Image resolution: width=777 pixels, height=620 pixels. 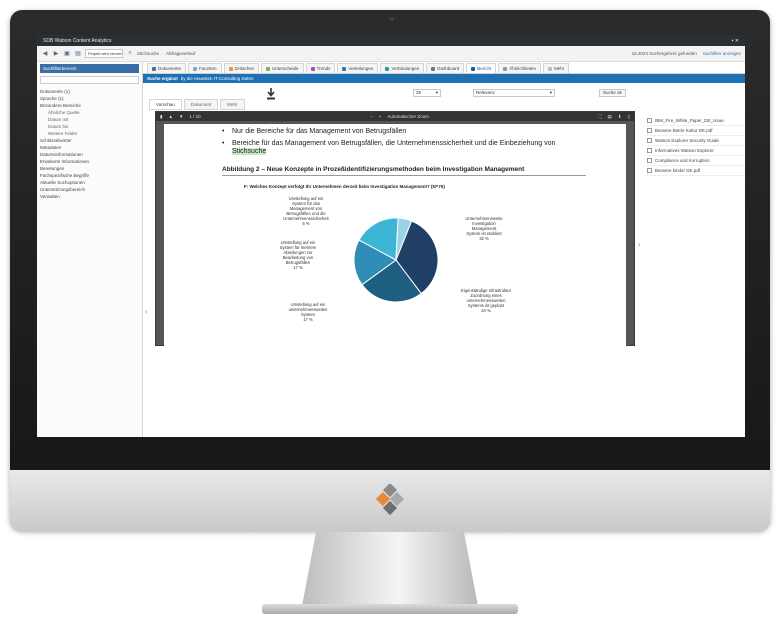 What do you see at coordinates (77, 40) in the screenshot?
I see `app-title: SDB Watson Content Analytics` at bounding box center [77, 40].